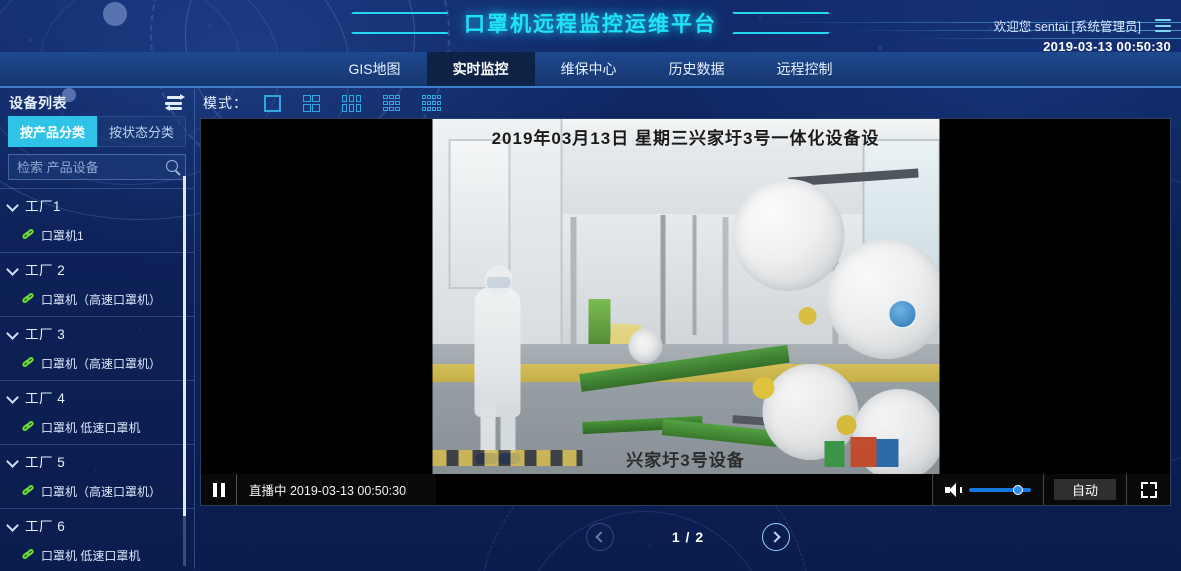  I want to click on device-search-box, so click(101, 167).